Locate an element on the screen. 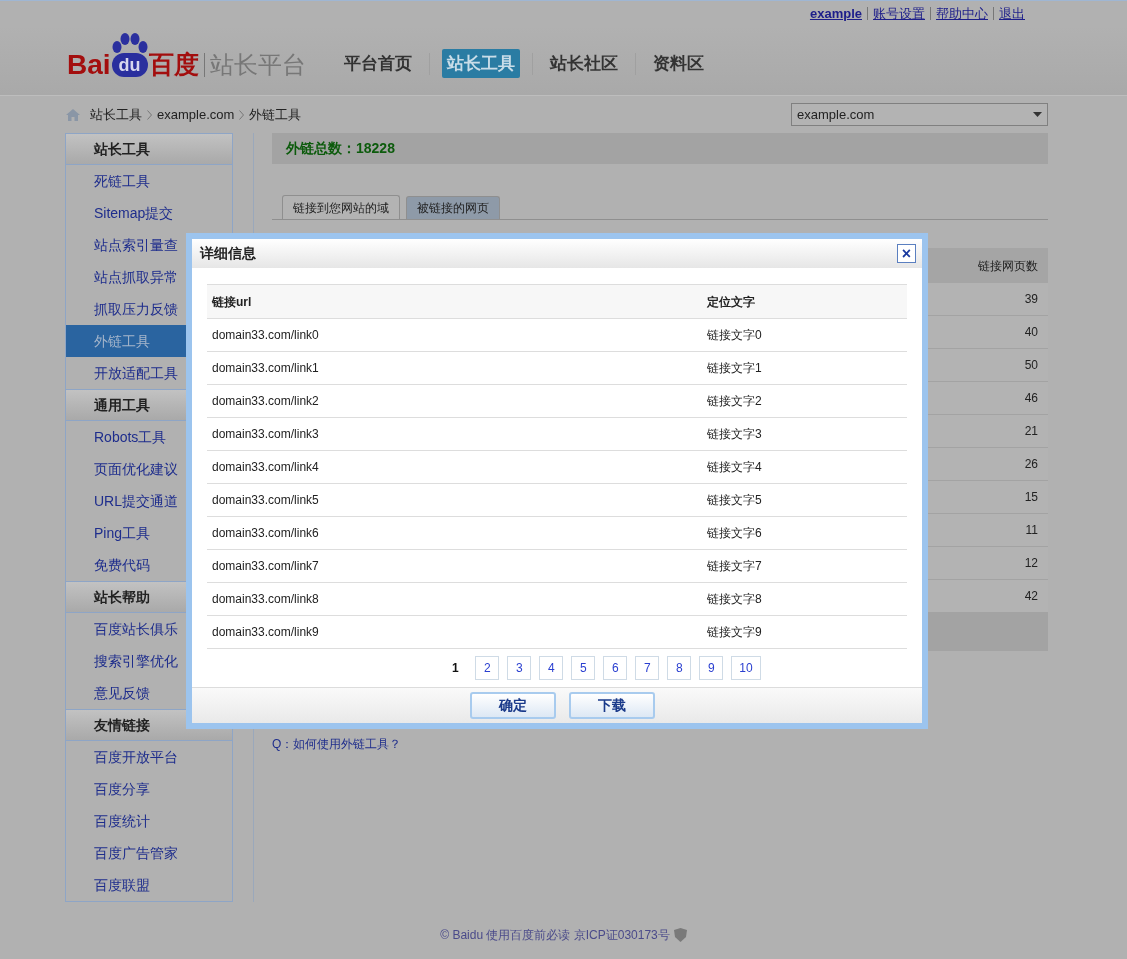 Image resolution: width=1127 pixels, height=959 pixels. page-link: 9 is located at coordinates (711, 668).